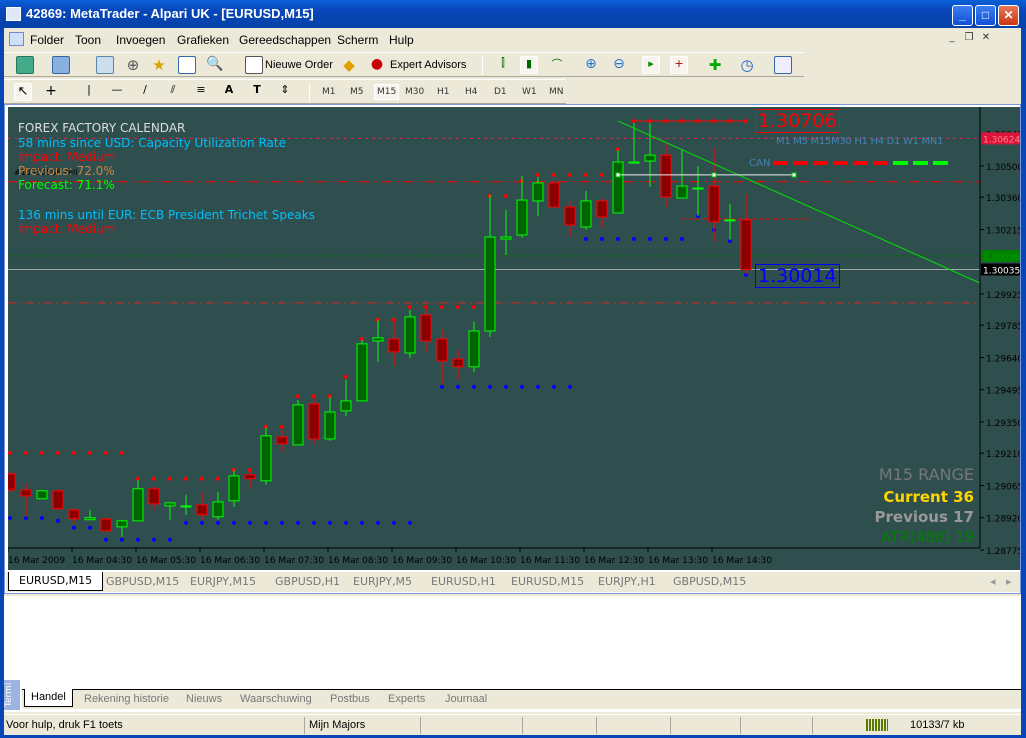 The image size is (1026, 738). Describe the element at coordinates (428, 65) in the screenshot. I see `expert-advisors-button: Expert Advisors` at that location.